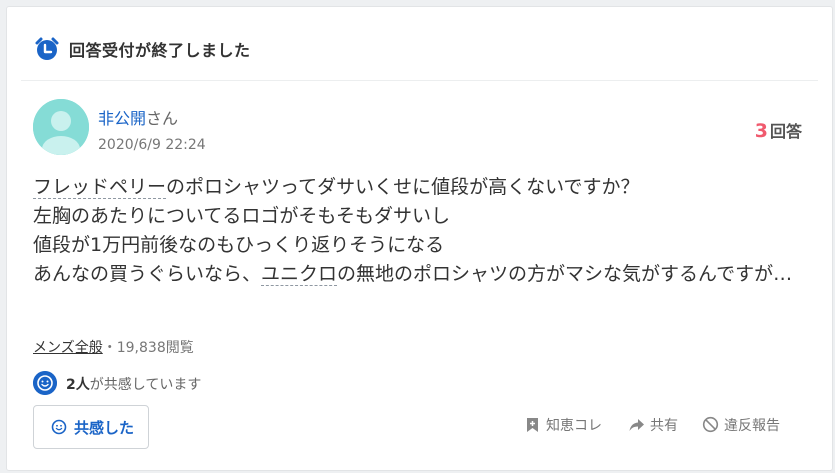 This screenshot has height=473, width=835. I want to click on empathy-text: 2人が共感しています, so click(133, 384).